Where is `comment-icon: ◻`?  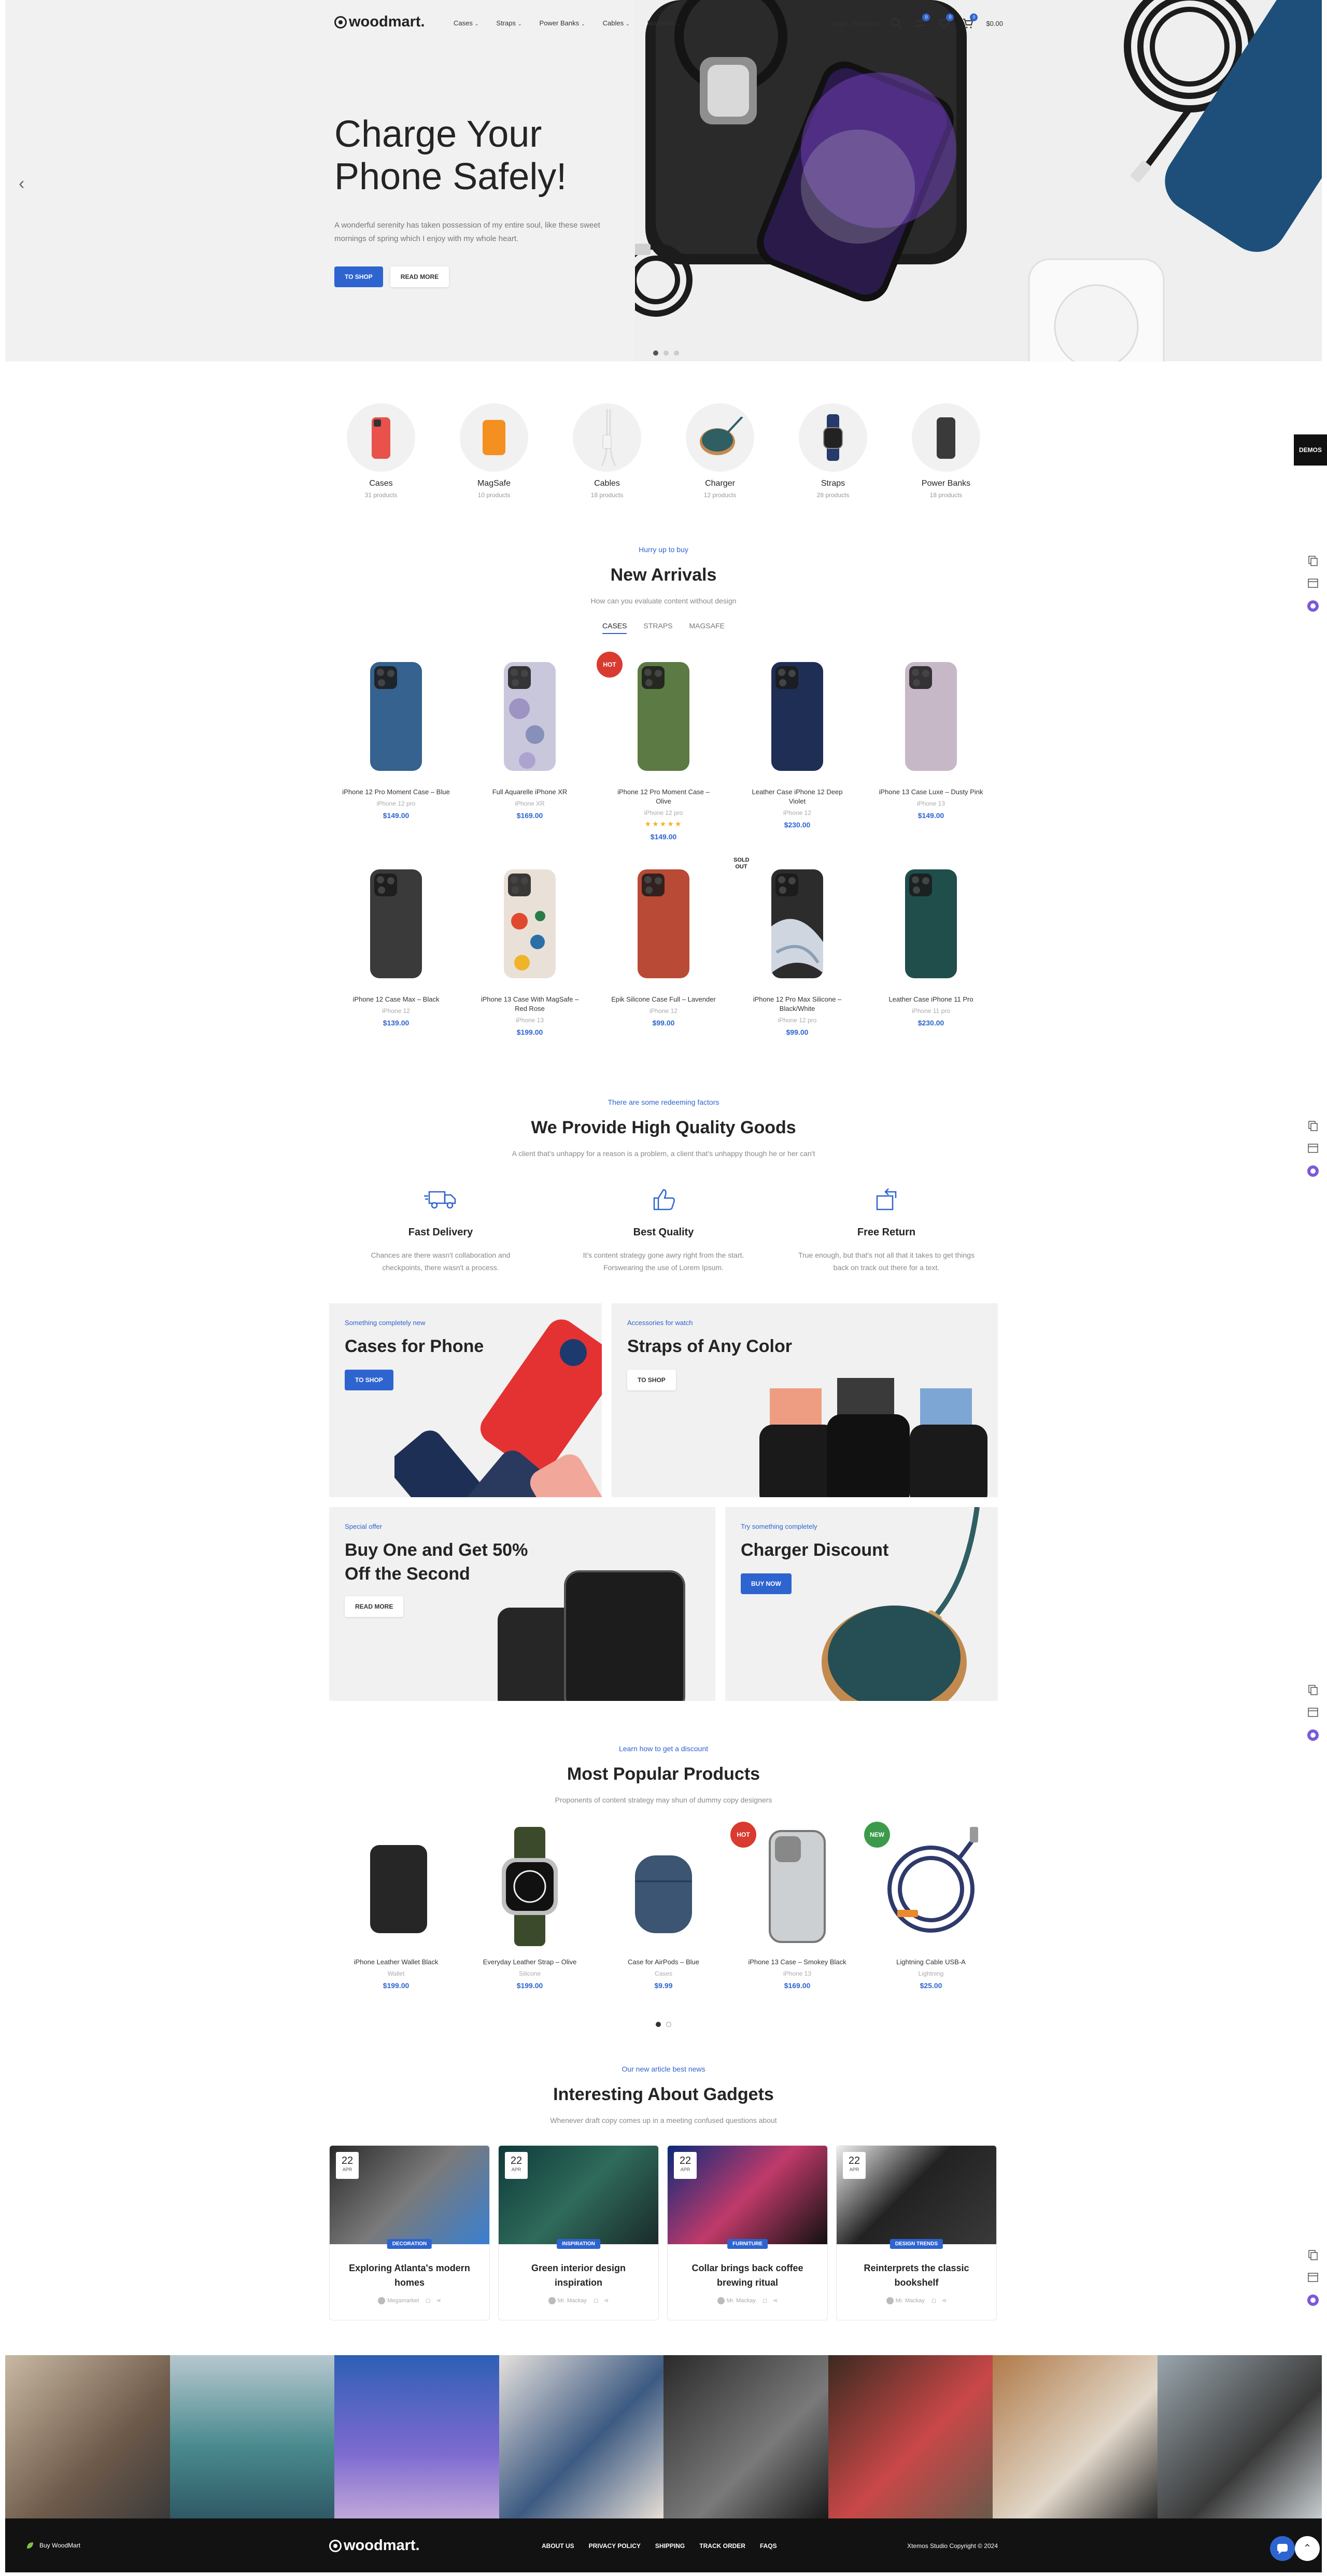
comment-icon: ◻ is located at coordinates (765, 2301).